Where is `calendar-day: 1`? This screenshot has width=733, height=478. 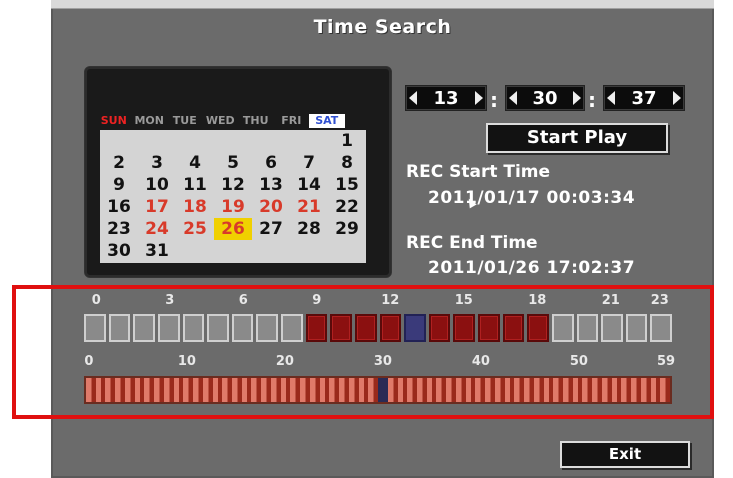
calendar-day: 1 is located at coordinates (347, 141).